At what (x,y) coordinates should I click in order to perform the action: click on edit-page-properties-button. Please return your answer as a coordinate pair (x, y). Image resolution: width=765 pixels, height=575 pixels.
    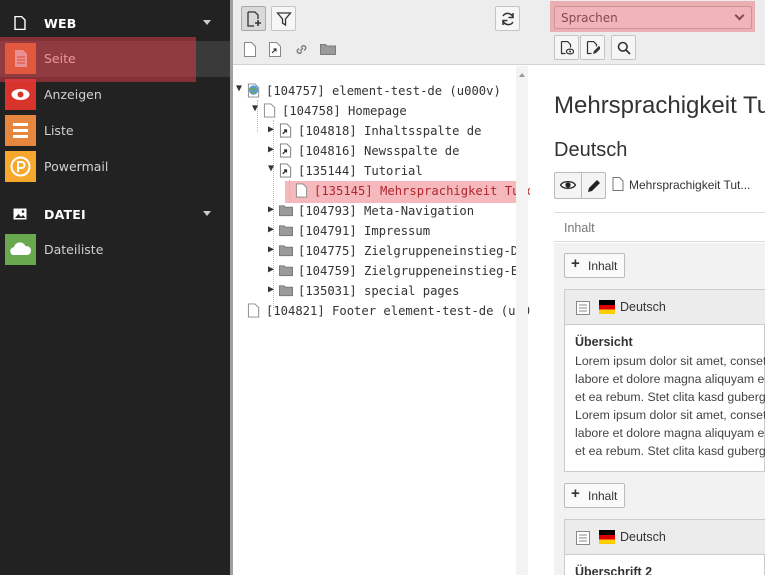
    Looking at the image, I should click on (592, 47).